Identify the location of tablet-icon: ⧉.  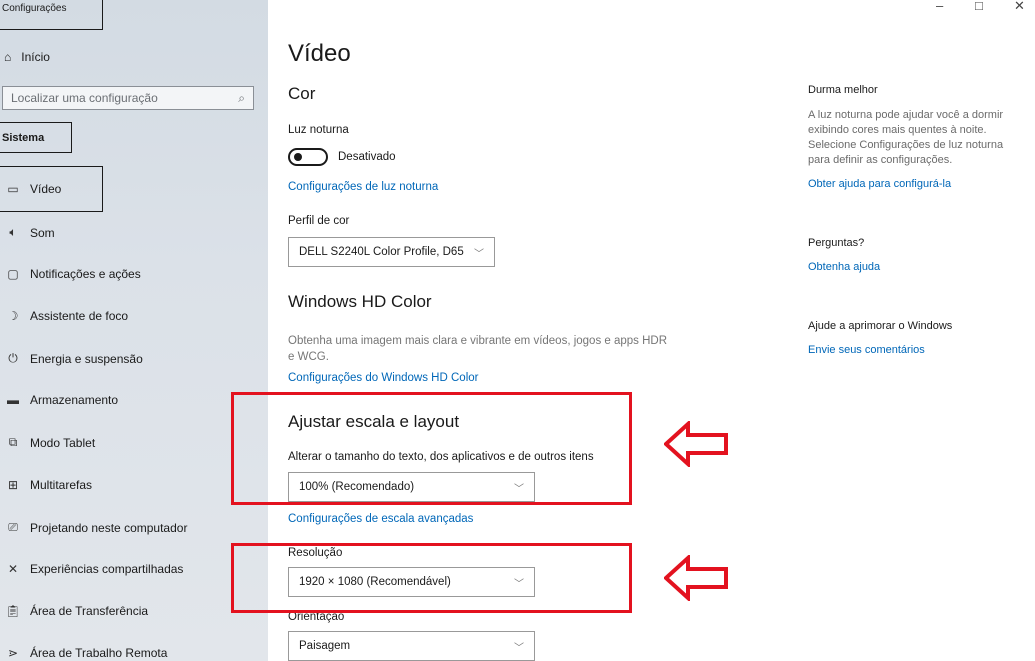
(13, 442).